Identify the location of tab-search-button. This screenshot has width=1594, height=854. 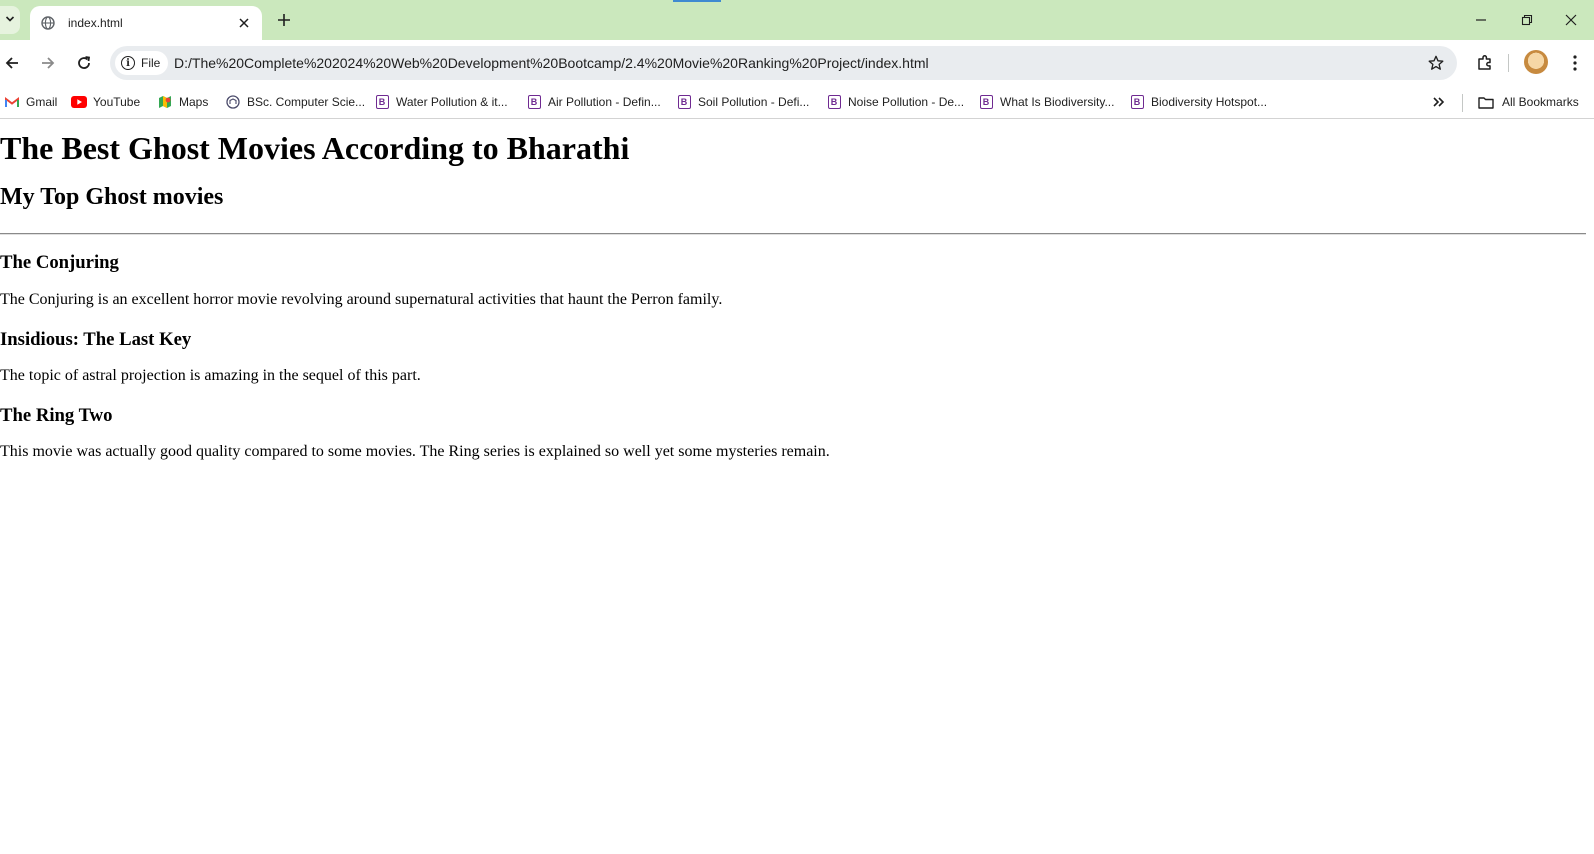
(10, 20).